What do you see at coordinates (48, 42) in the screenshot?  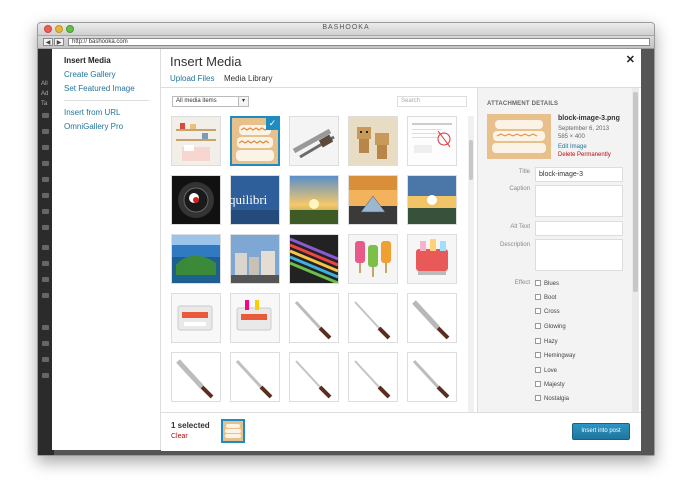 I see `back-button: ◀` at bounding box center [48, 42].